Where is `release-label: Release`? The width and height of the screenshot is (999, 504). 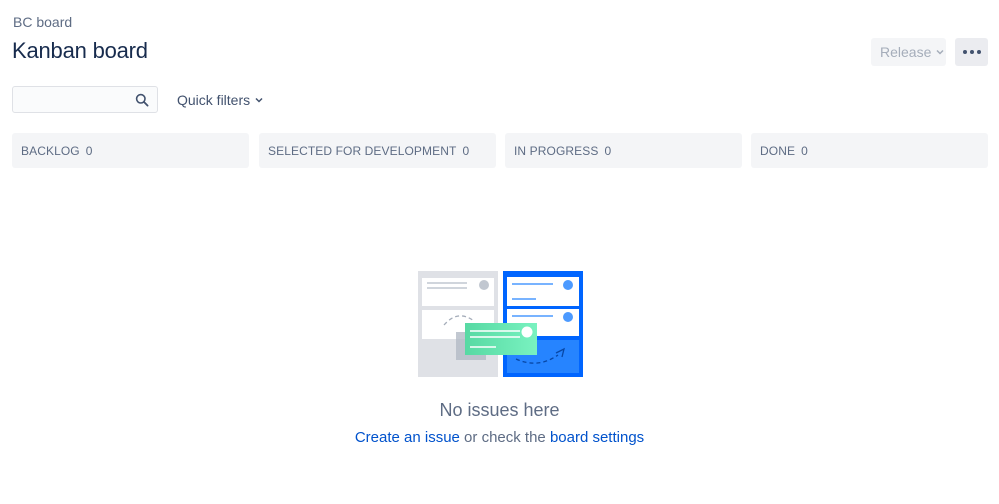 release-label: Release is located at coordinates (906, 52).